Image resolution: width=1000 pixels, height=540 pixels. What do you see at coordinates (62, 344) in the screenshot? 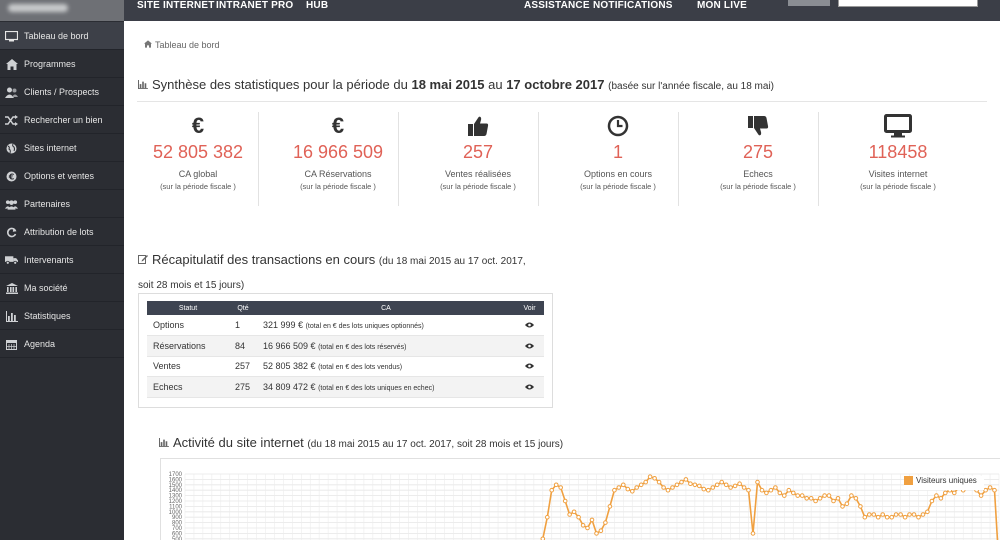
I see `sidebar-item-agenda: Agenda` at bounding box center [62, 344].